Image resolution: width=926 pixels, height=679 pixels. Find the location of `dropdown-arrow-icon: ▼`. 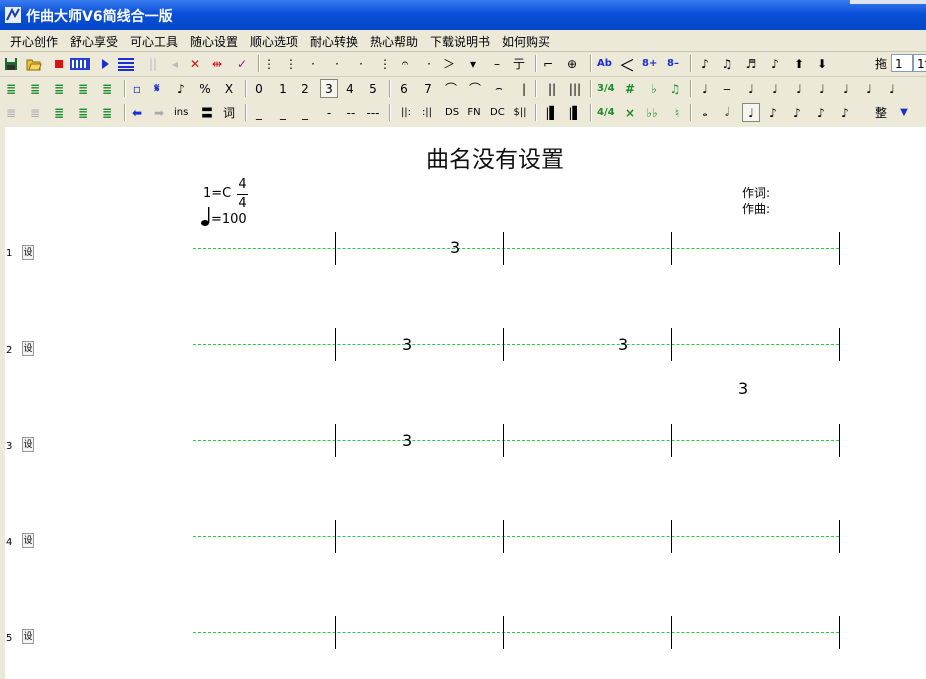

dropdown-arrow-icon: ▼ is located at coordinates (904, 112).